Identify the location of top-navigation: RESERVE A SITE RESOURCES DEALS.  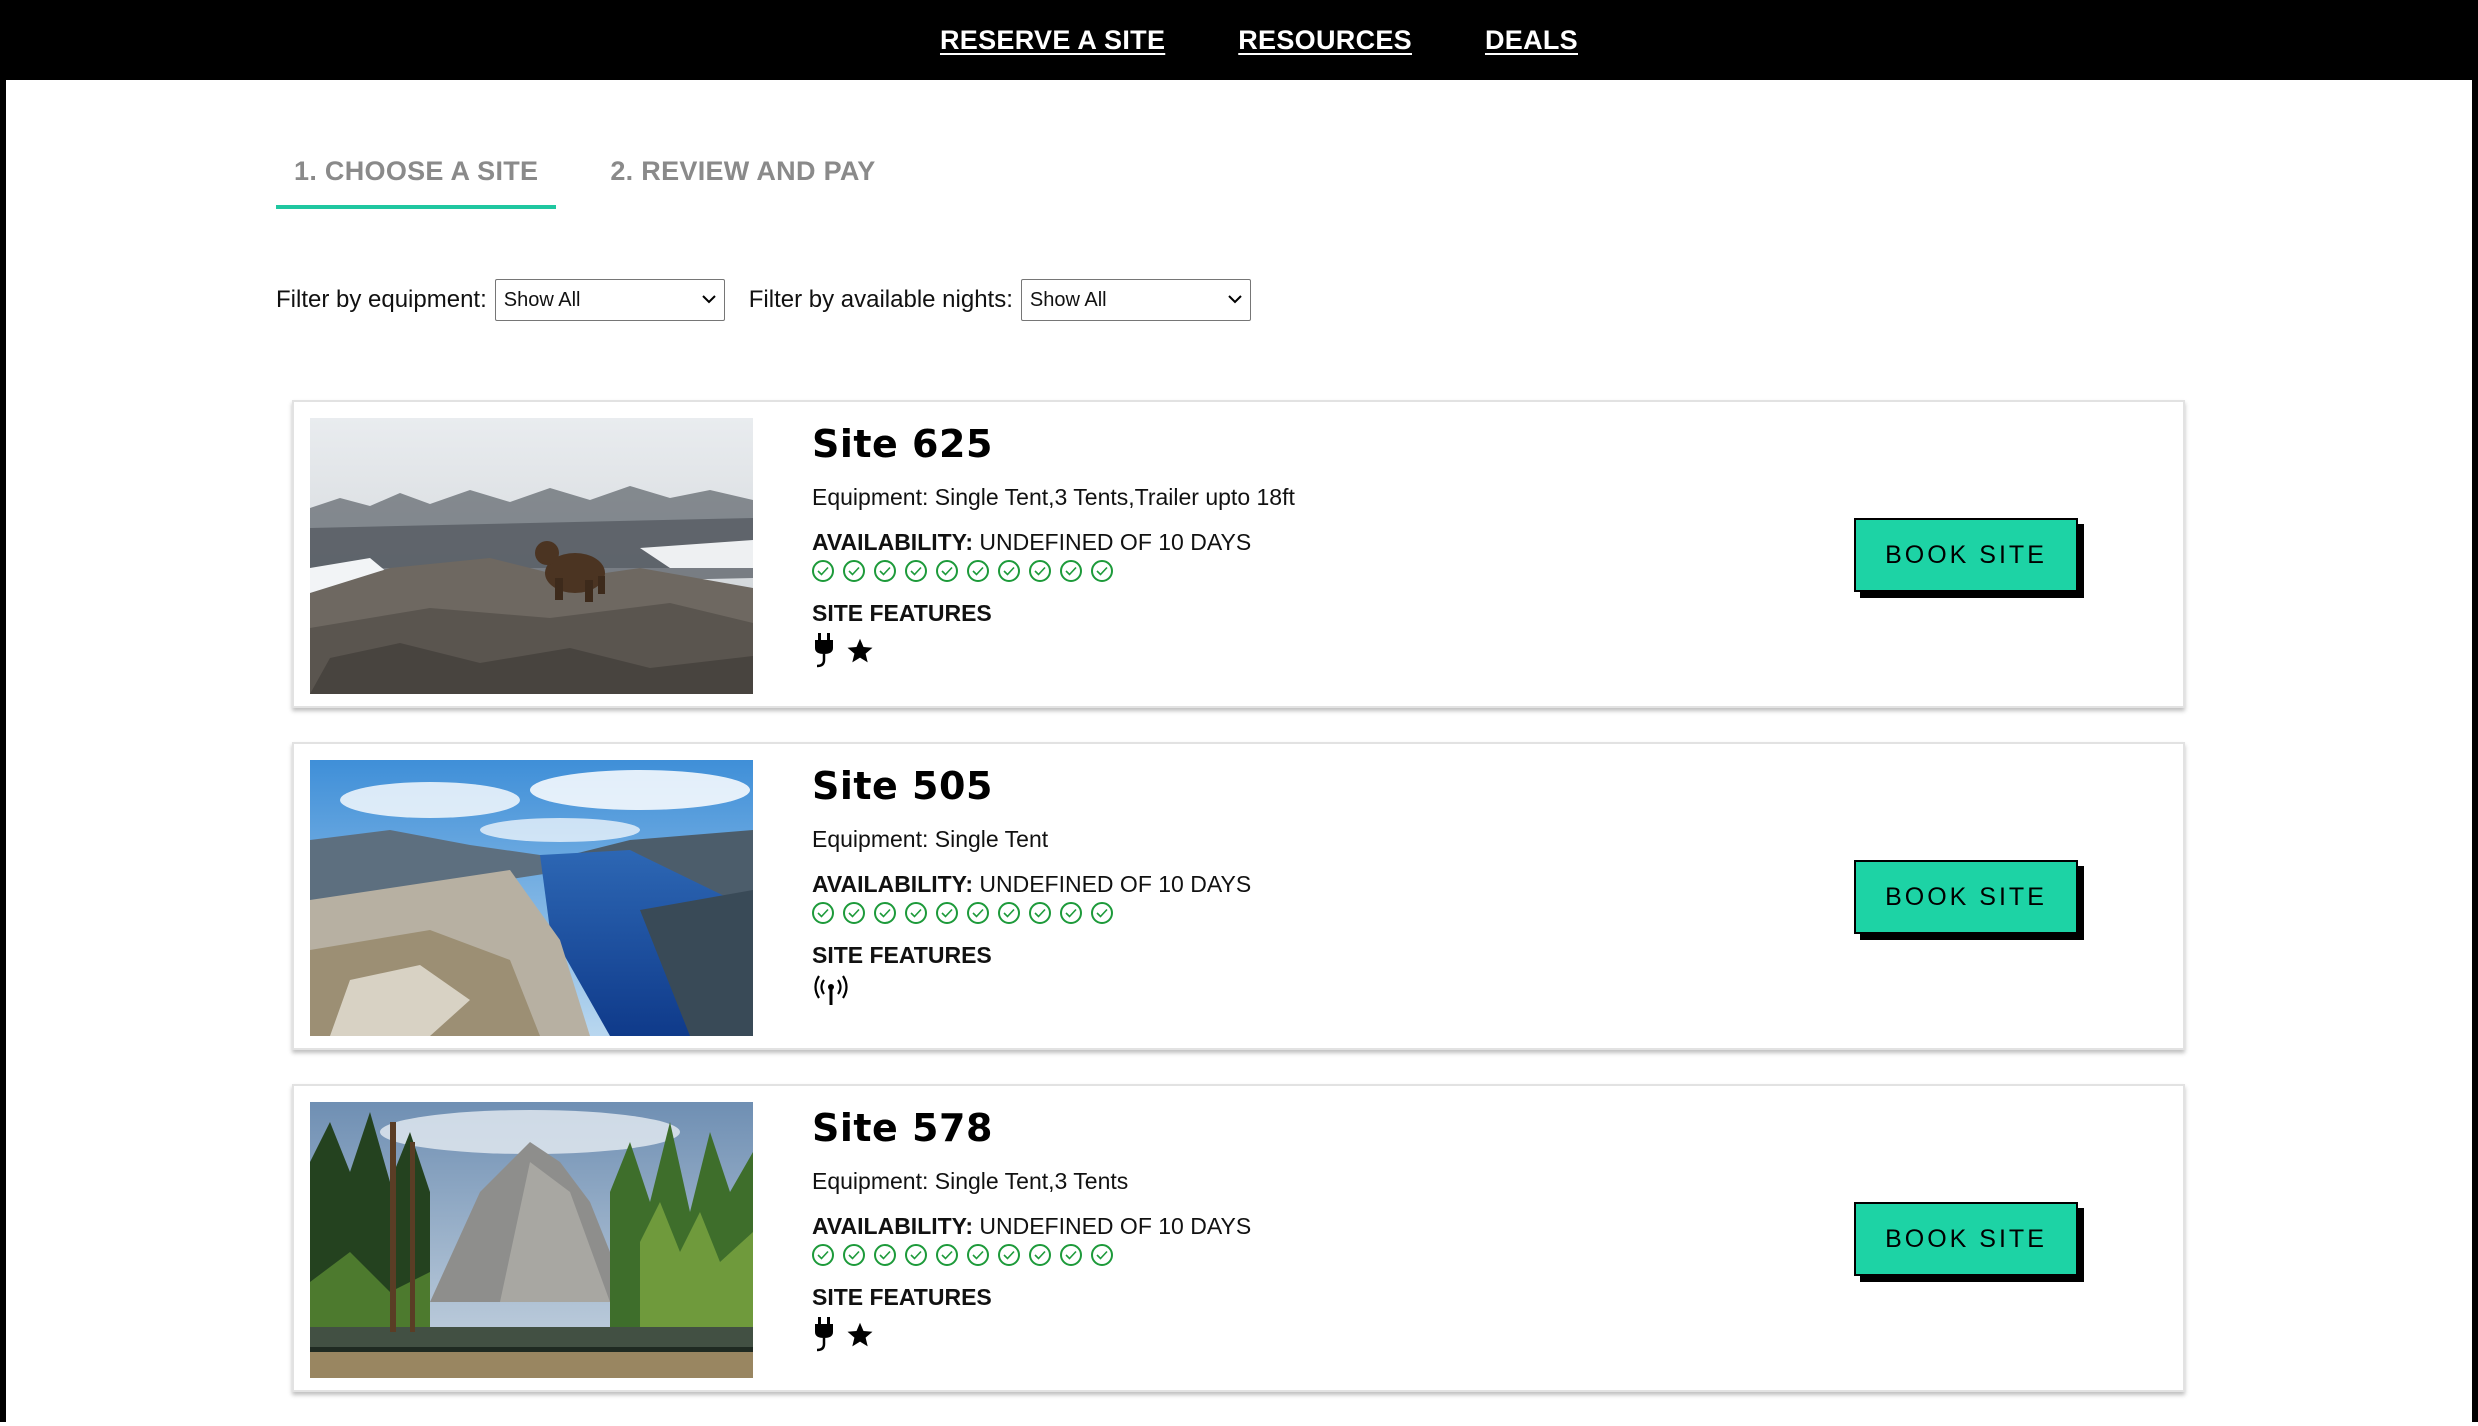
(1239, 40).